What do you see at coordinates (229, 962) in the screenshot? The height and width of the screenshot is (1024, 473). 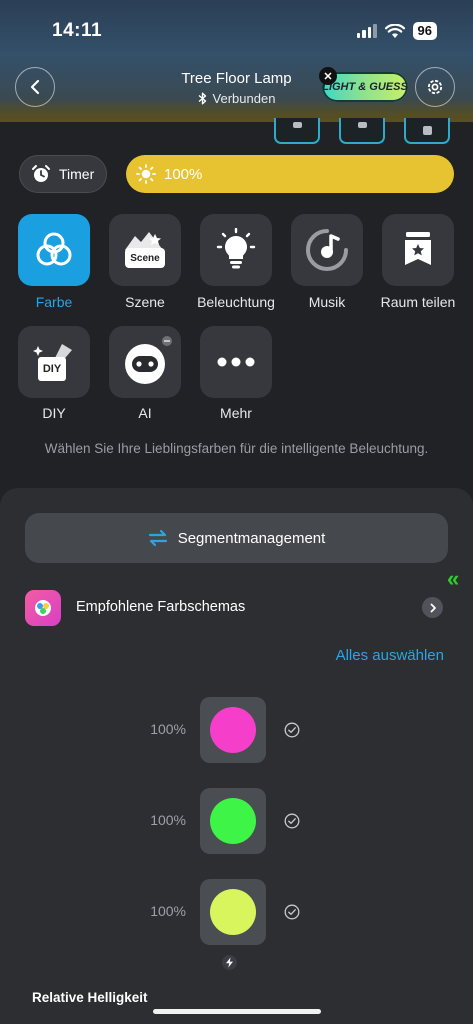 I see `bolt-icon` at bounding box center [229, 962].